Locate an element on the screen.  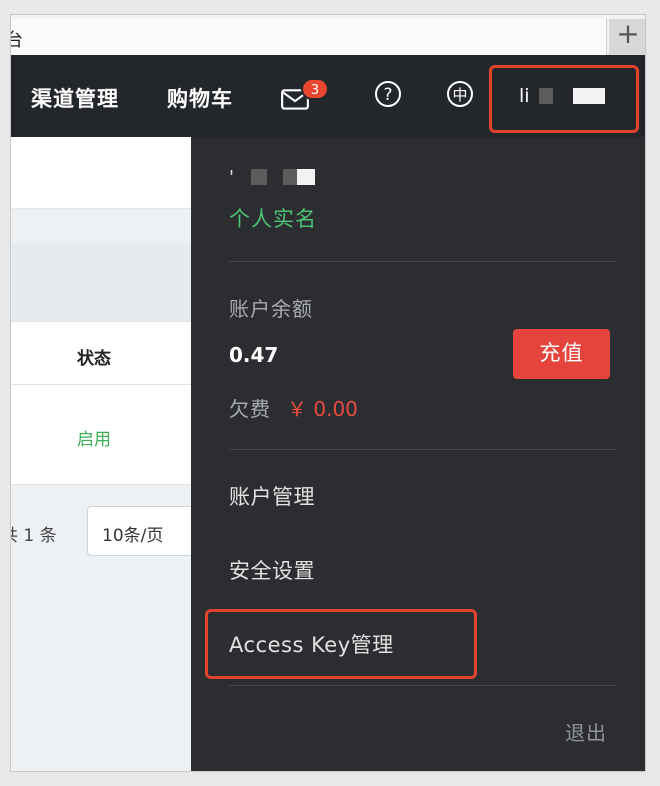
table-row: 启用 is located at coordinates (101, 435).